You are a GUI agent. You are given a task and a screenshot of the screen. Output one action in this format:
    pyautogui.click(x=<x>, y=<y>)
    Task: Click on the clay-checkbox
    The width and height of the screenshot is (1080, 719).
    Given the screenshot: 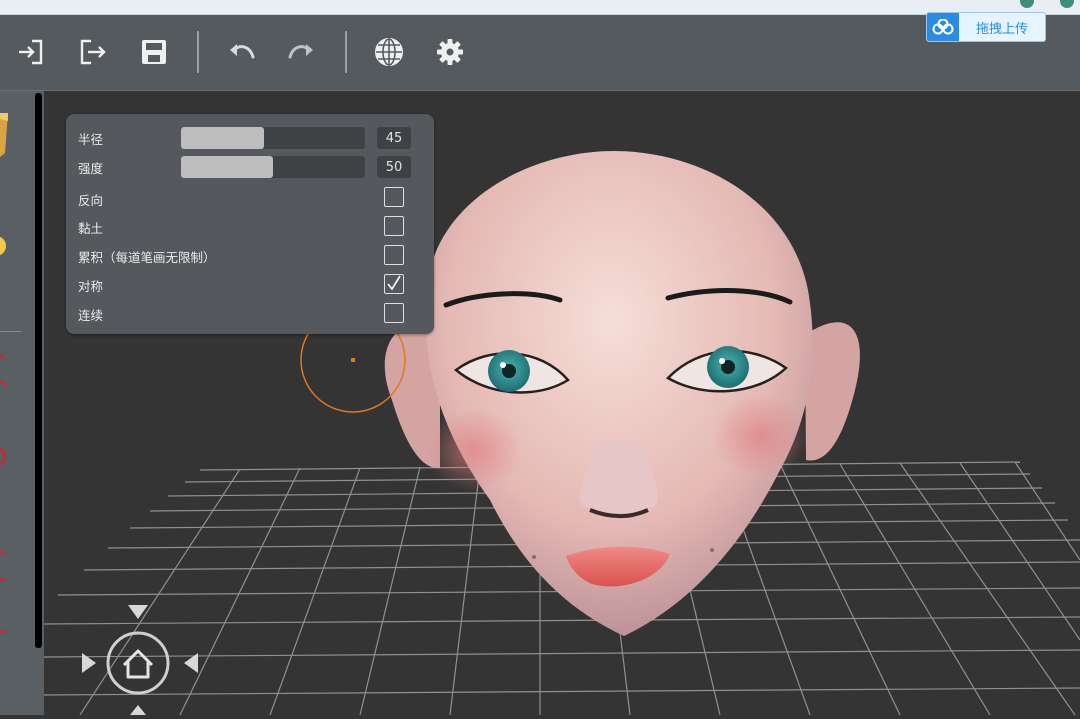 What is the action you would take?
    pyautogui.click(x=394, y=226)
    